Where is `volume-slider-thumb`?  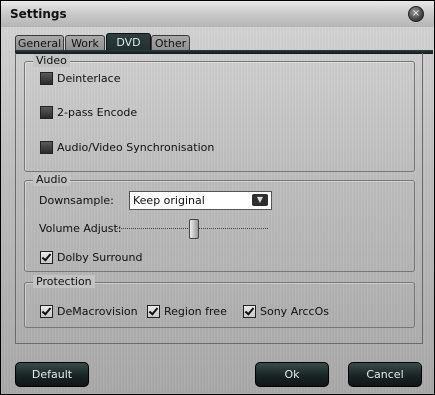
volume-slider-thumb is located at coordinates (193, 229).